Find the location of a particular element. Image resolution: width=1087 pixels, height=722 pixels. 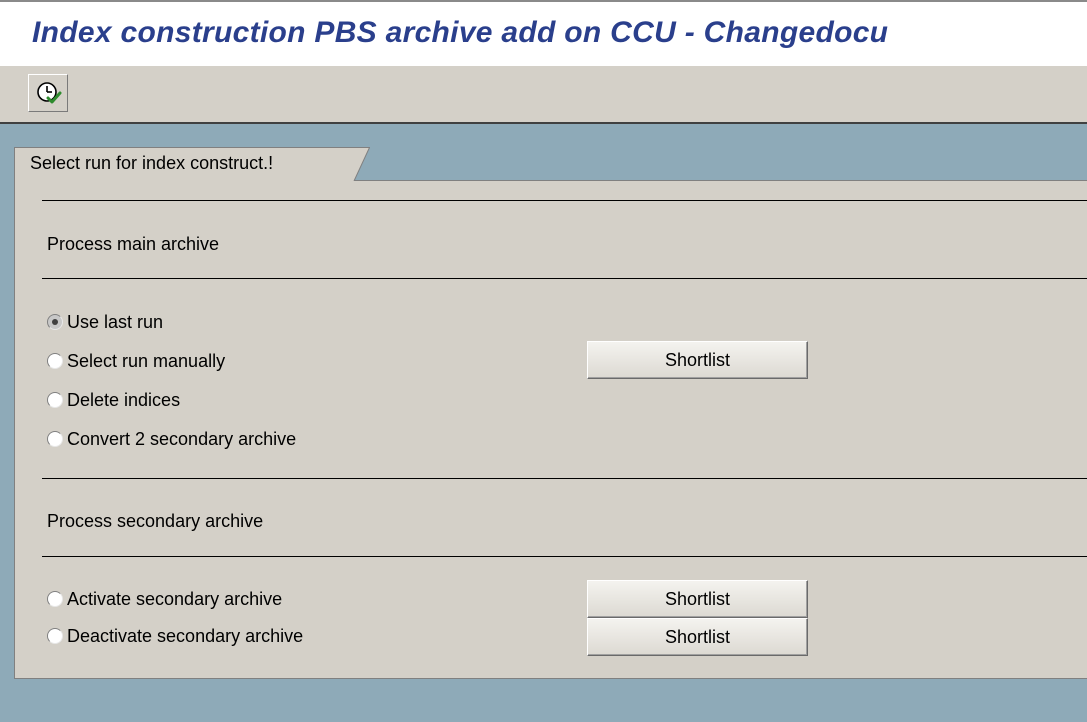

radio-deactivate-secondary: Deactivate secondary archive is located at coordinates (175, 636).